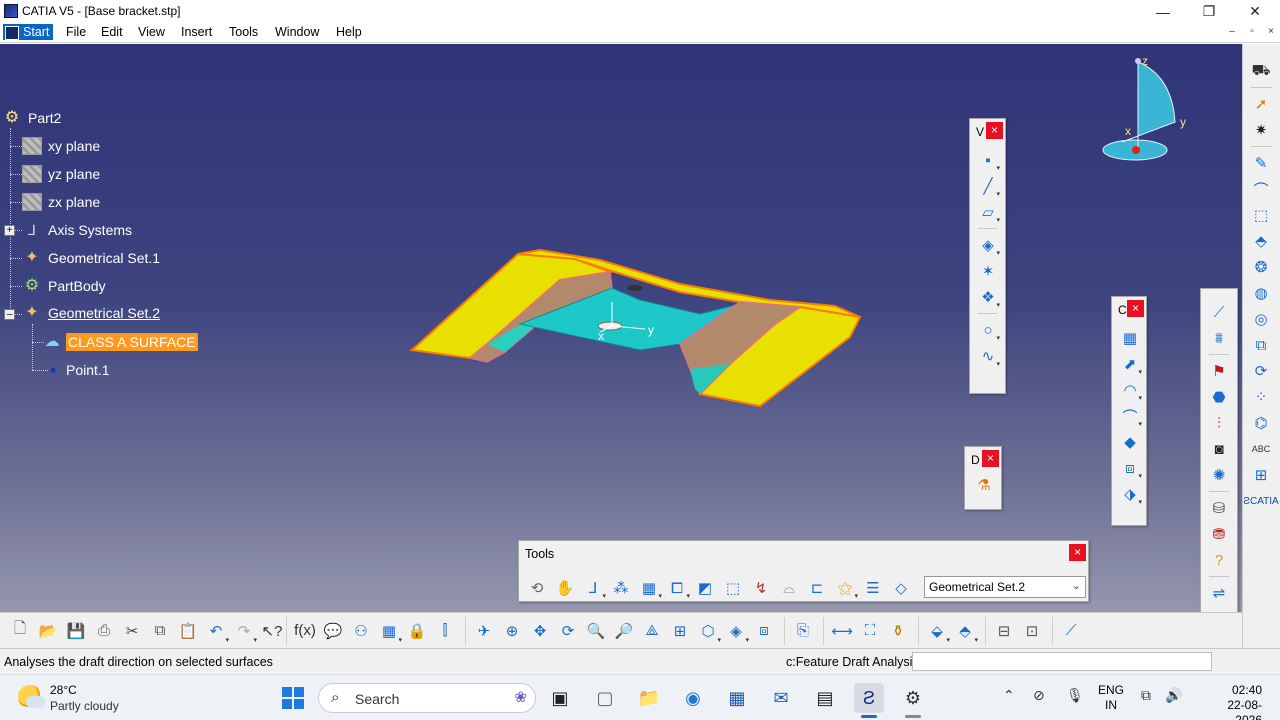 This screenshot has height=720, width=1280. I want to click on surface-grid-icon: ▦, so click(1130, 338).